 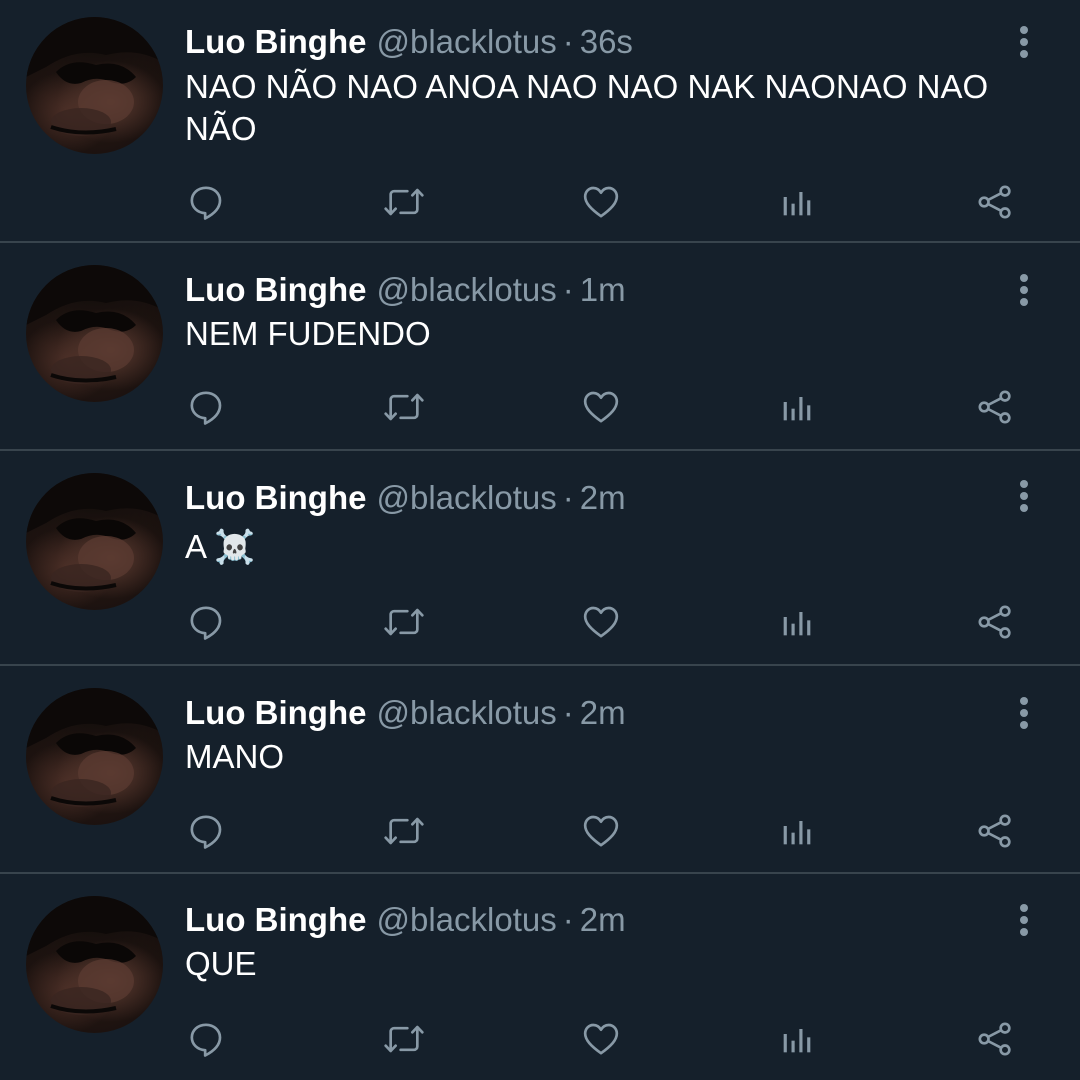 What do you see at coordinates (234, 756) in the screenshot?
I see `tweet-text: MANO` at bounding box center [234, 756].